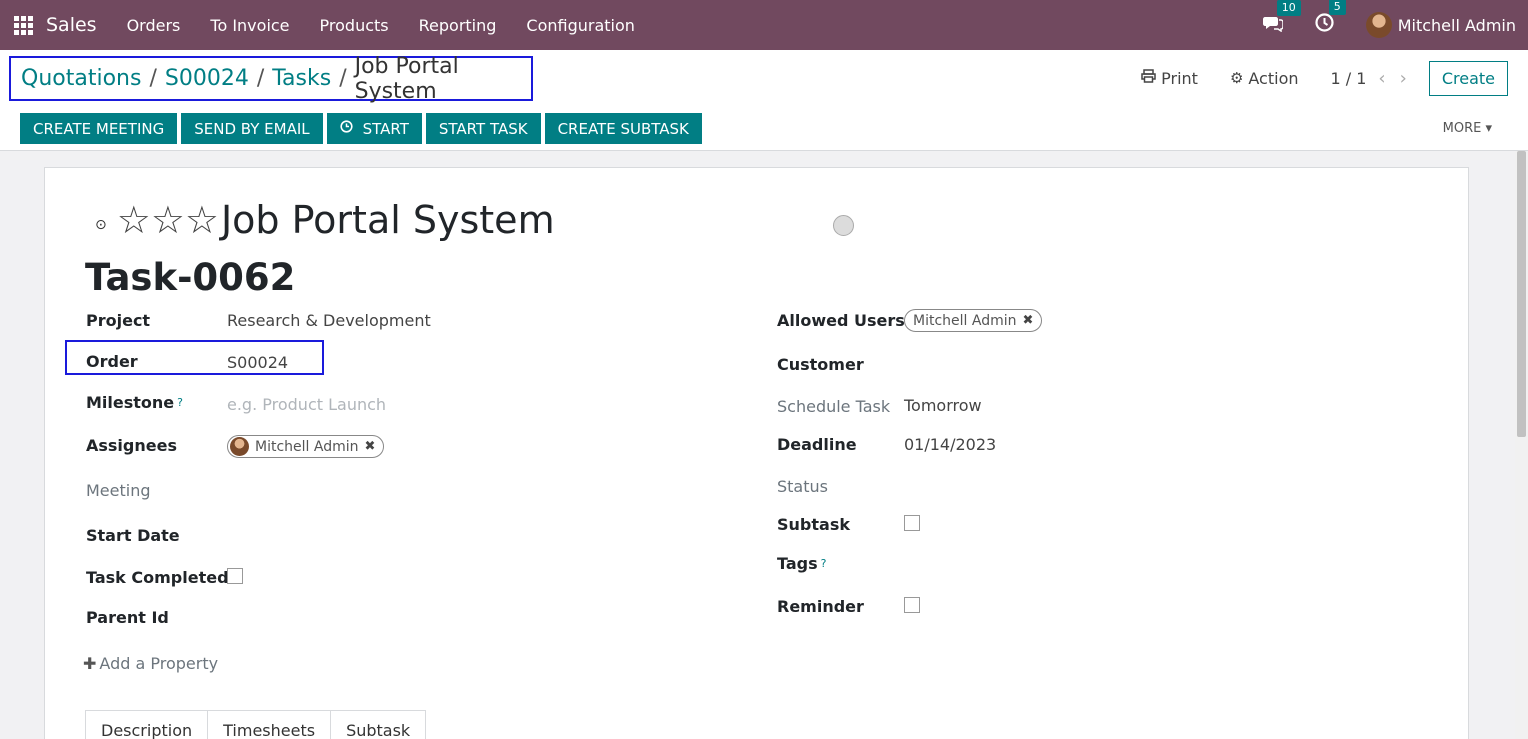  What do you see at coordinates (1488, 128) in the screenshot?
I see `caret-down-icon: ▾` at bounding box center [1488, 128].